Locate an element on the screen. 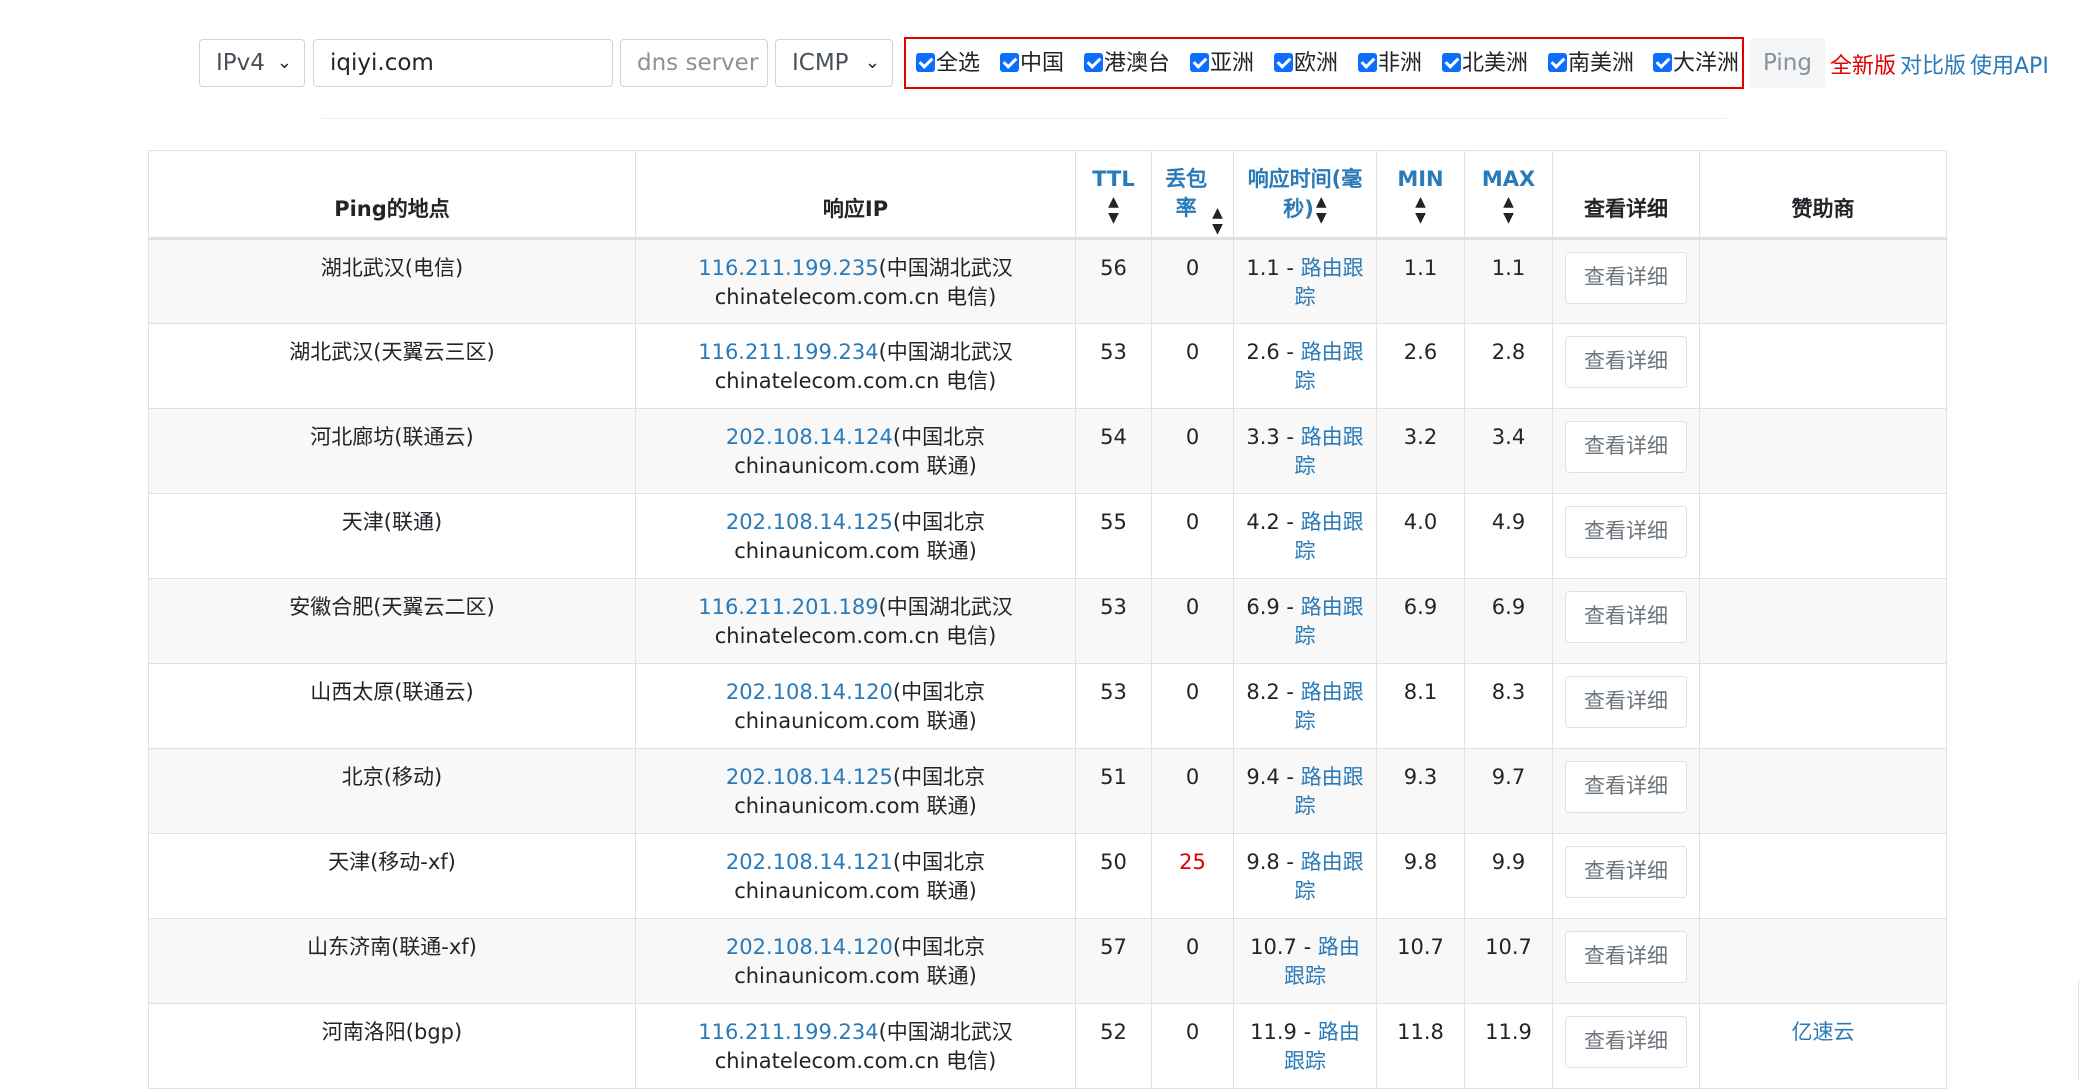 The image size is (2093, 1089). ip-link: 116.211.201.189 is located at coordinates (788, 607).